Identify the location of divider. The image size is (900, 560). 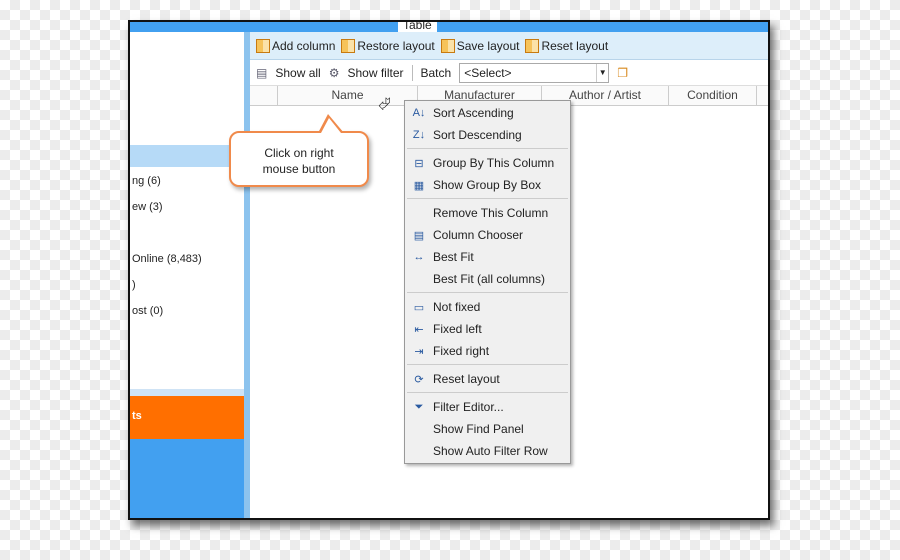
(412, 72).